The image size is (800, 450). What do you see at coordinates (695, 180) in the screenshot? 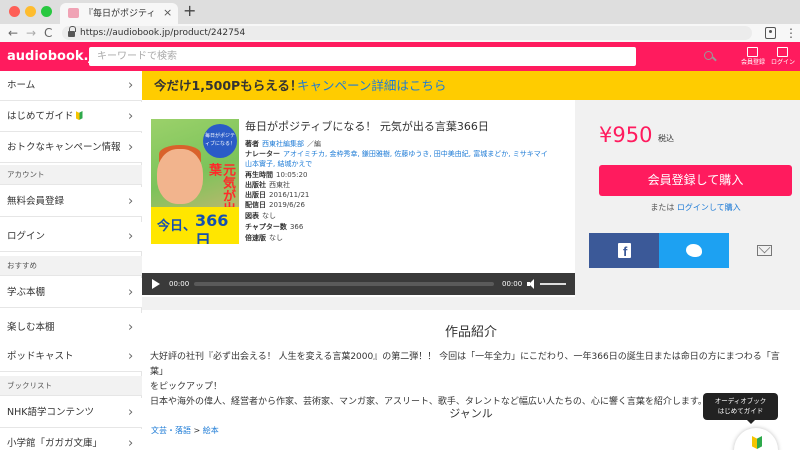
I see `register-purchase-button: 会員登録して購入` at bounding box center [695, 180].